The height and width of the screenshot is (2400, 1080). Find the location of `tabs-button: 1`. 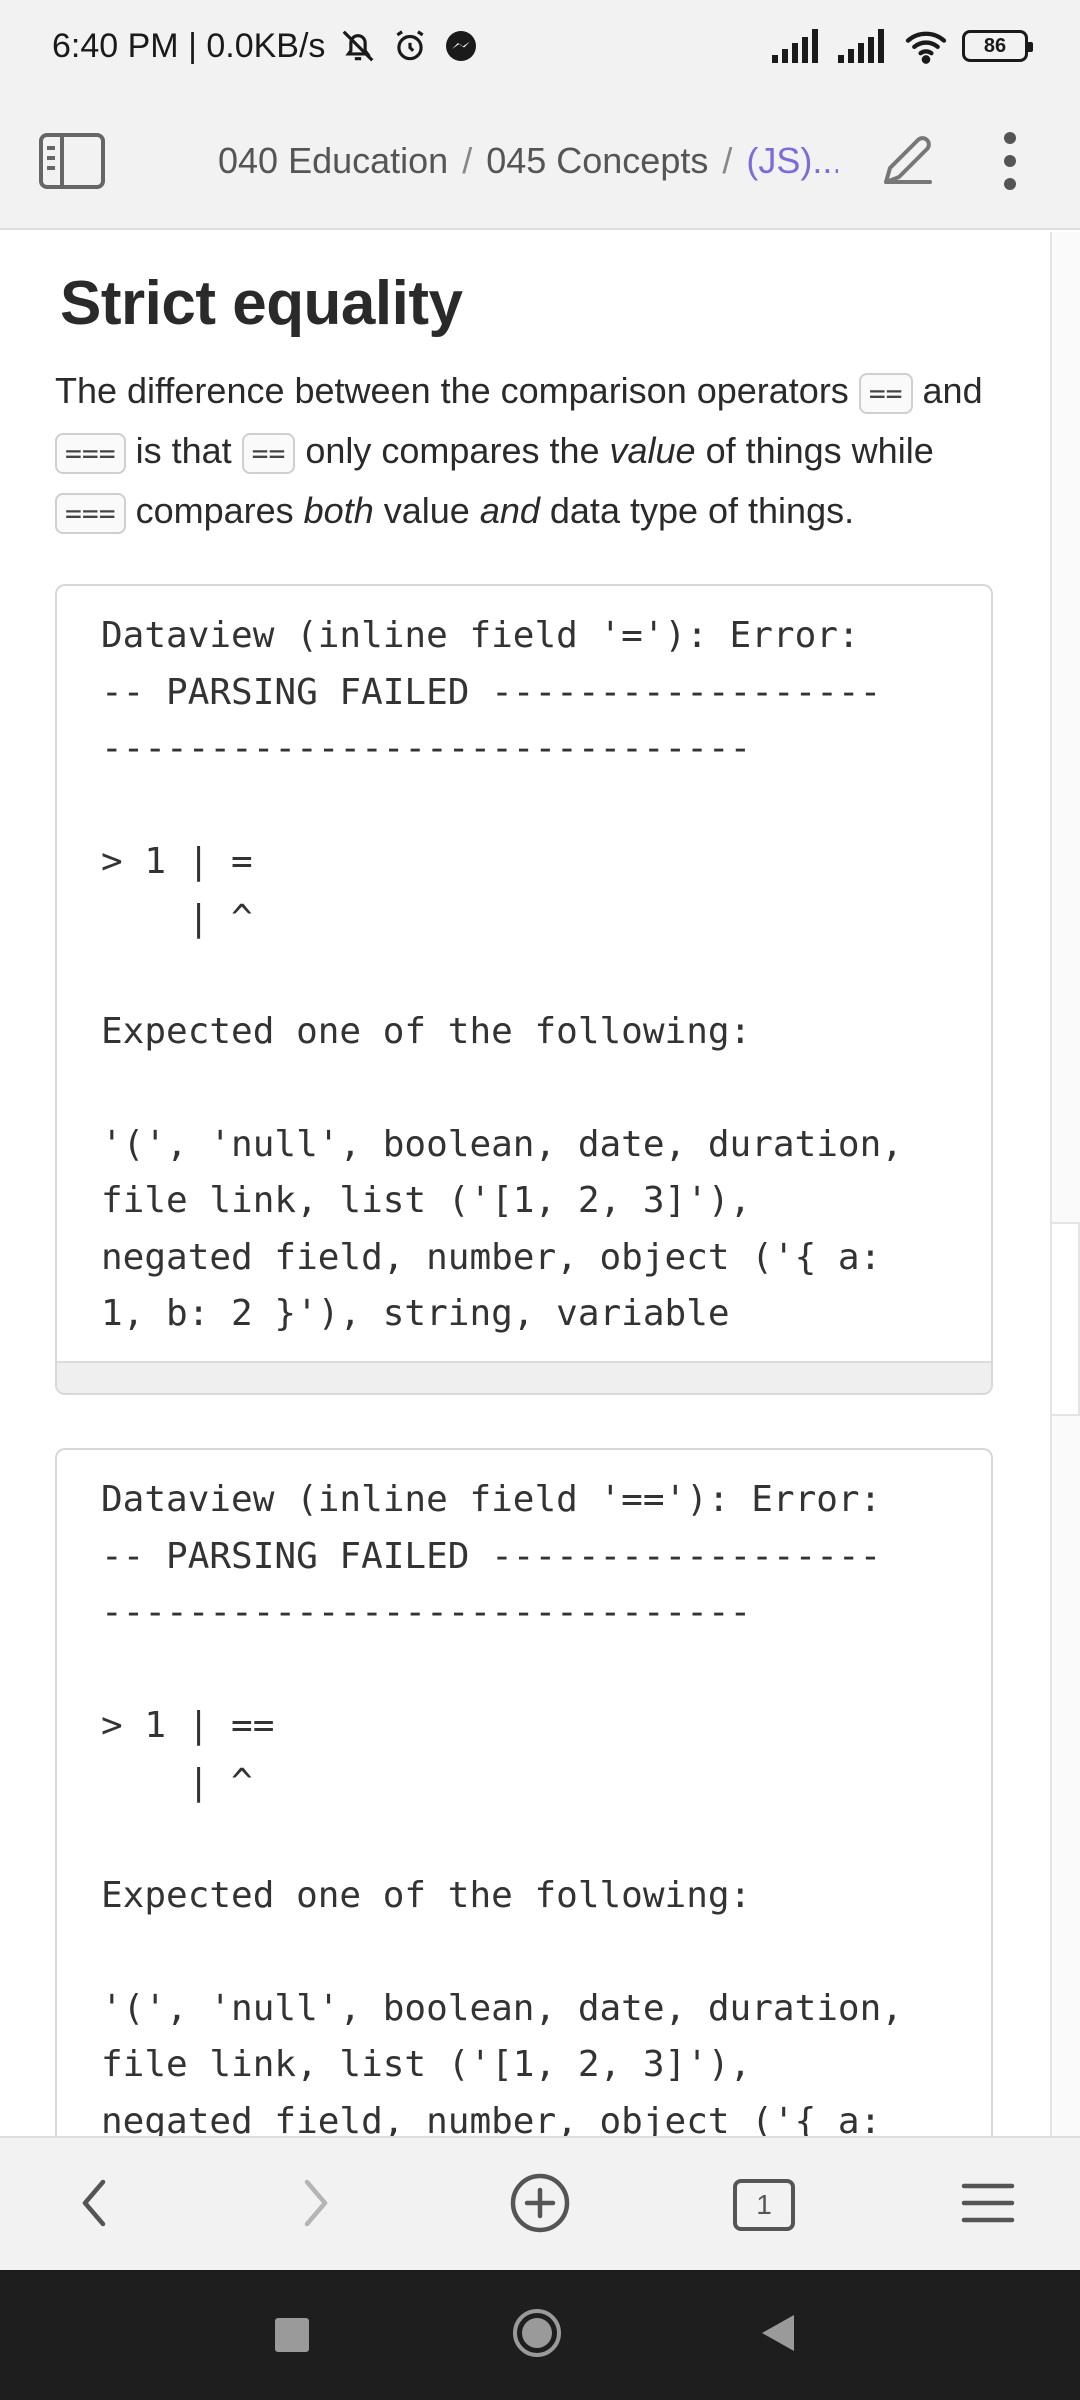

tabs-button: 1 is located at coordinates (764, 2205).